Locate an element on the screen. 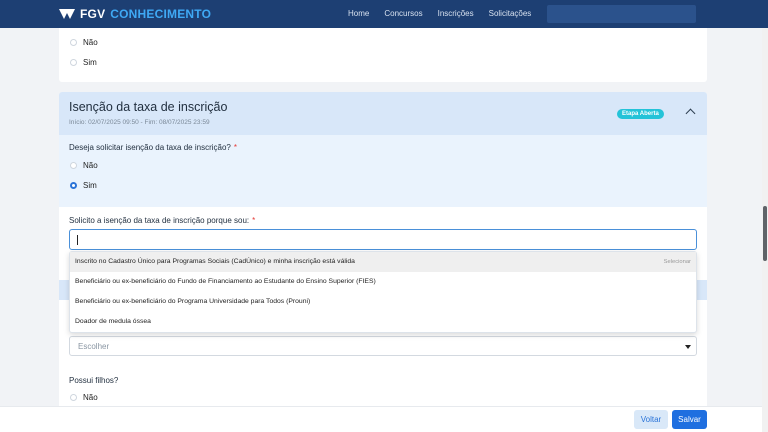 The image size is (768, 432). nav-inscricoes: Inscrições is located at coordinates (456, 13).